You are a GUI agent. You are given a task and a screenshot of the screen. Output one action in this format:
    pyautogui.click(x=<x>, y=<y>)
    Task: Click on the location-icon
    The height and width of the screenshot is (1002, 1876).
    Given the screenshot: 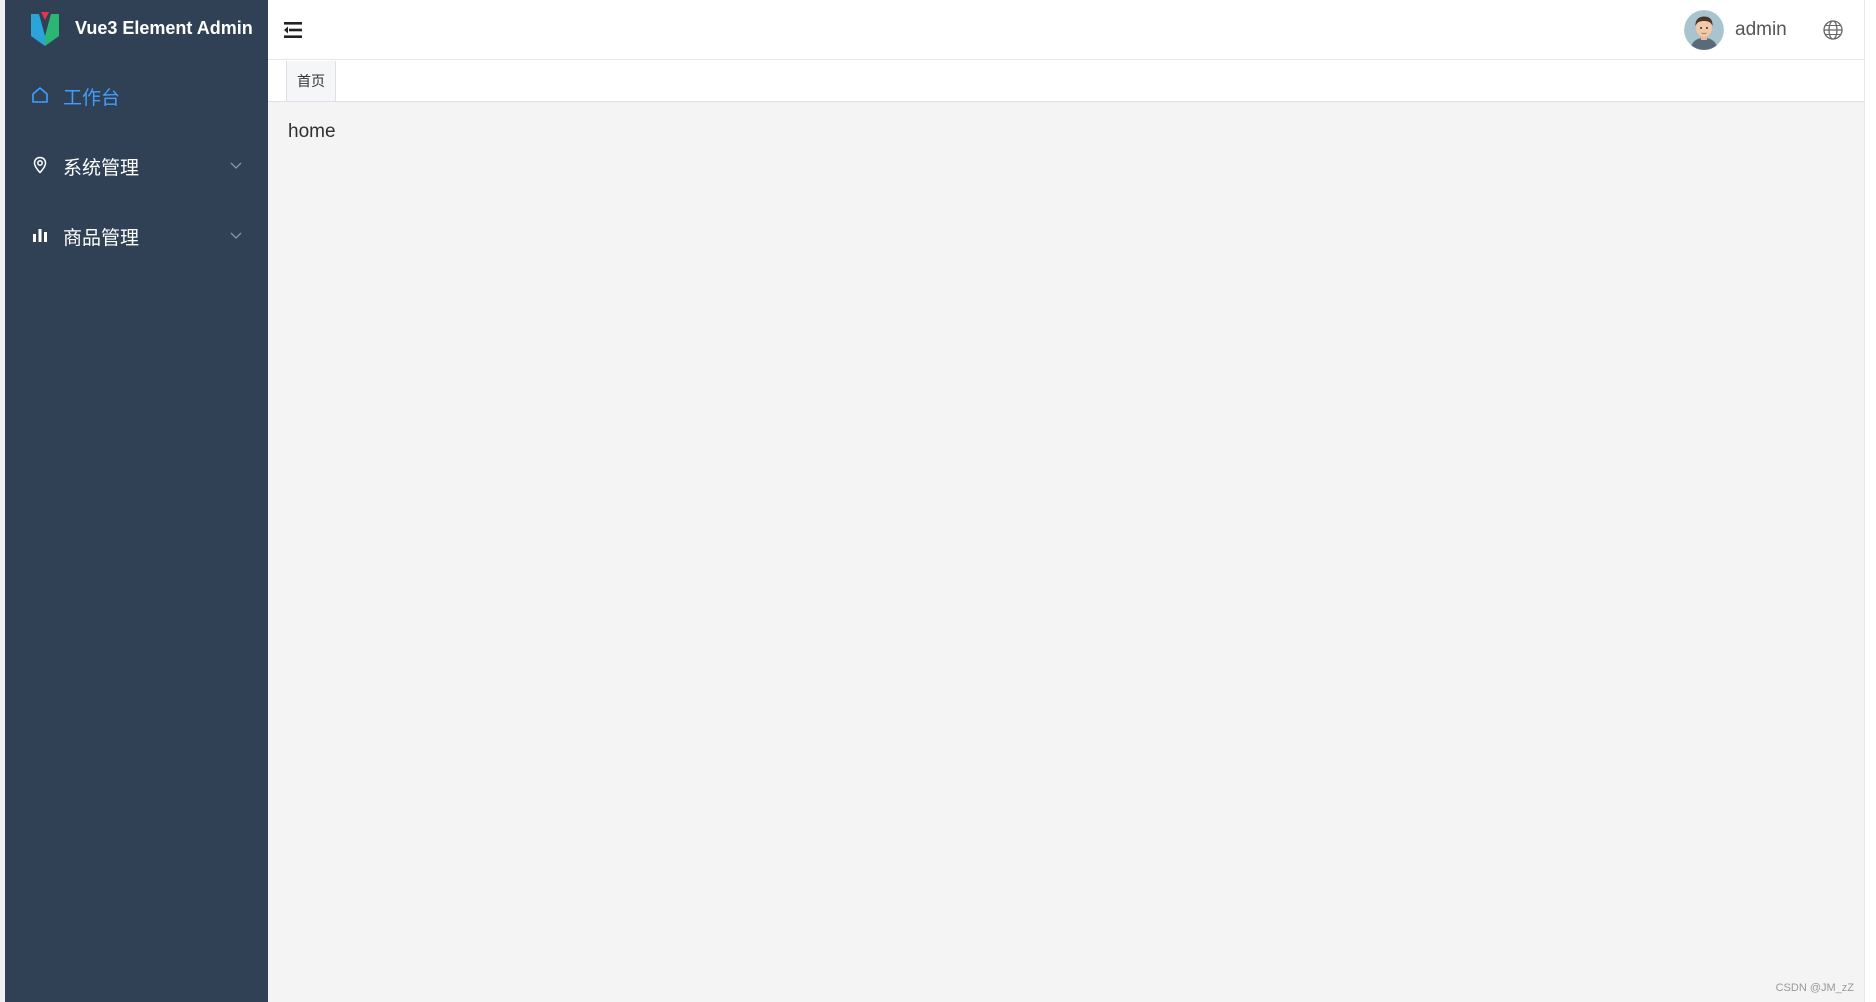 What is the action you would take?
    pyautogui.click(x=40, y=165)
    